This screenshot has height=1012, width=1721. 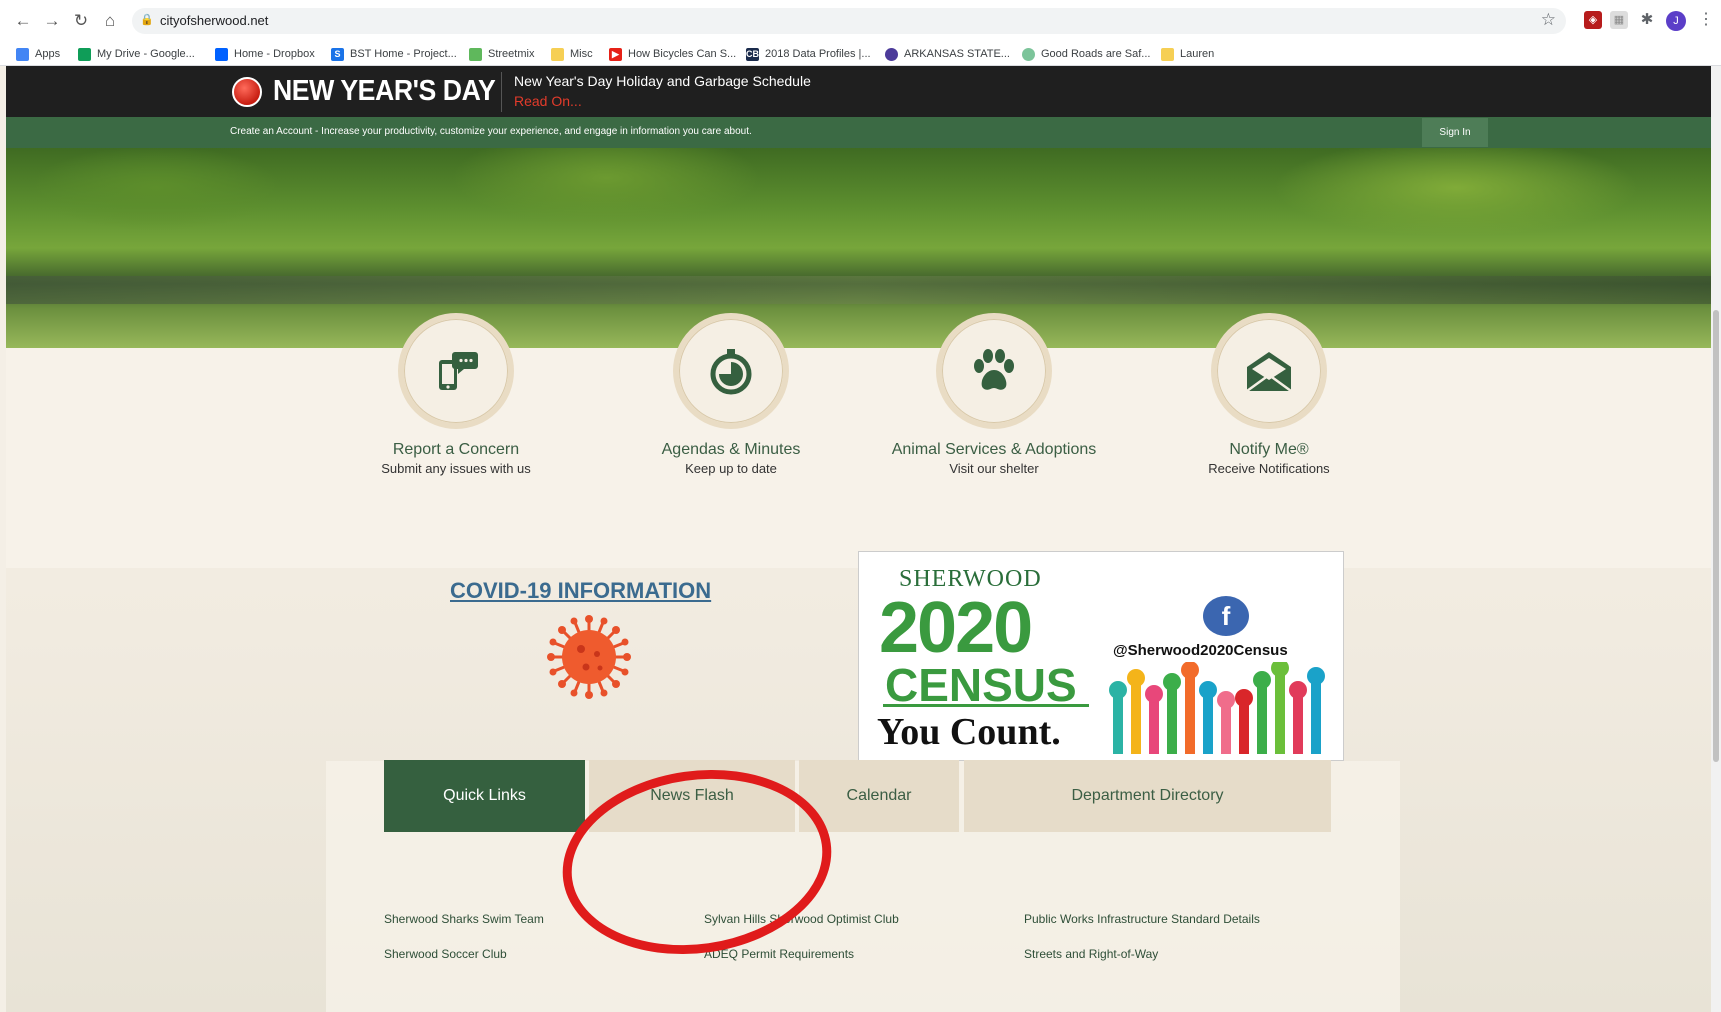 I want to click on hero-water, so click(x=858, y=290).